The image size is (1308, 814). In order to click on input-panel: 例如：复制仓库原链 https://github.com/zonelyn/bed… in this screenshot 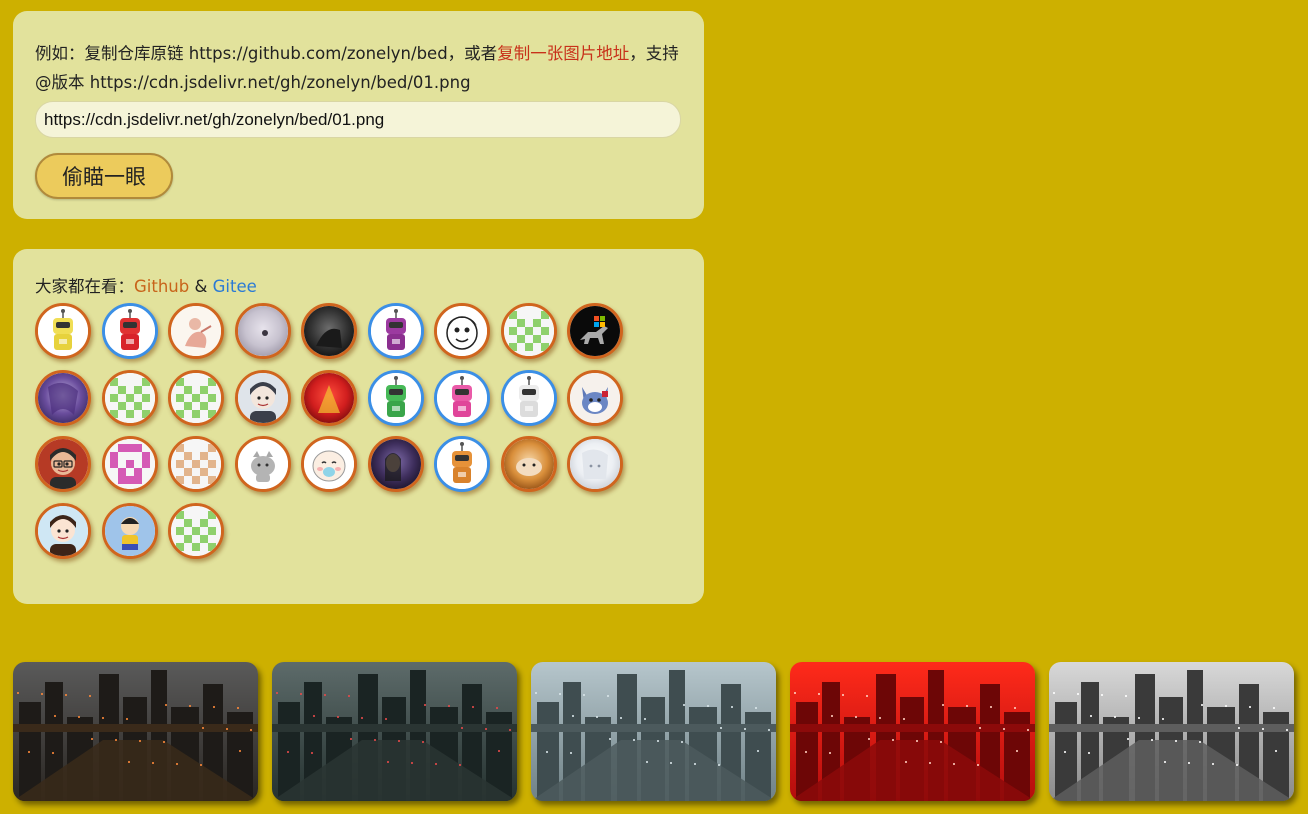, I will do `click(358, 115)`.